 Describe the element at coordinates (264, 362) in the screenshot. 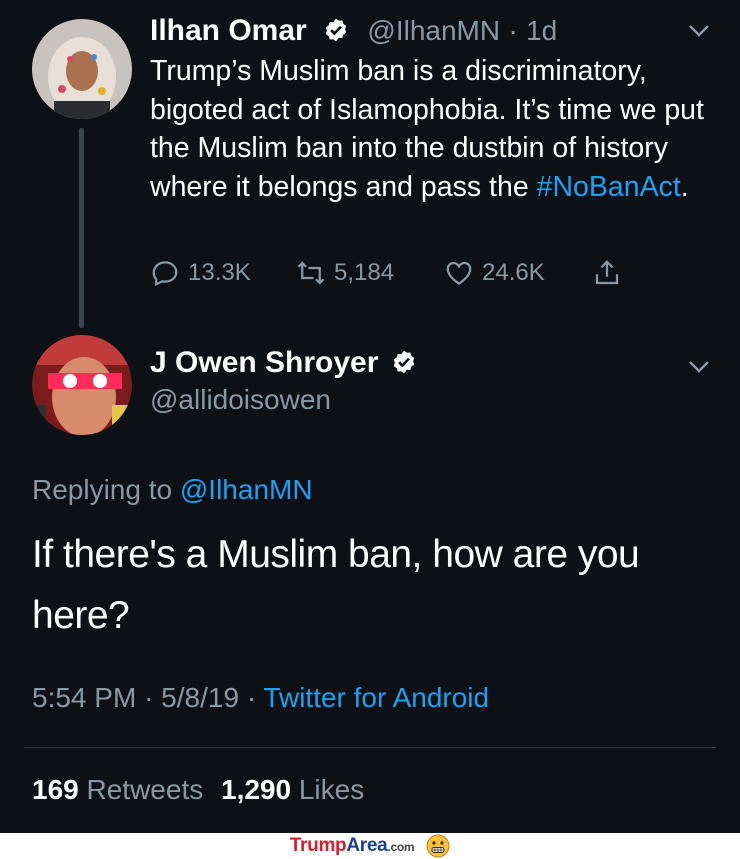

I see `reply-author-name: J Owen Shroyer` at that location.